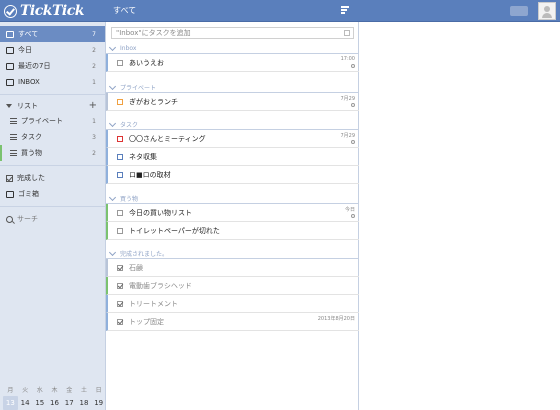 The width and height of the screenshot is (560, 410). What do you see at coordinates (34, 66) in the screenshot?
I see `sidebar-item-label: 最近の7日` at bounding box center [34, 66].